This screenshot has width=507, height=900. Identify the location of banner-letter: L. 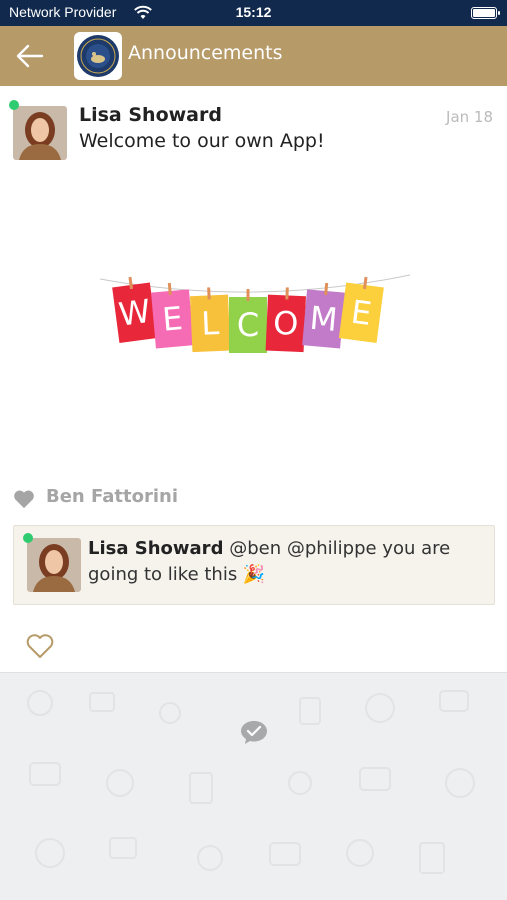
(210, 323).